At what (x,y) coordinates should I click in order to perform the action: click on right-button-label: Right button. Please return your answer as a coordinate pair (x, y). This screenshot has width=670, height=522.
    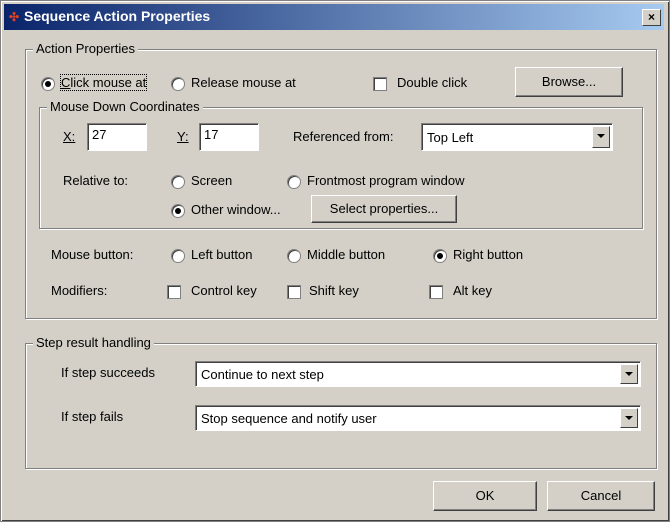
    Looking at the image, I should click on (488, 254).